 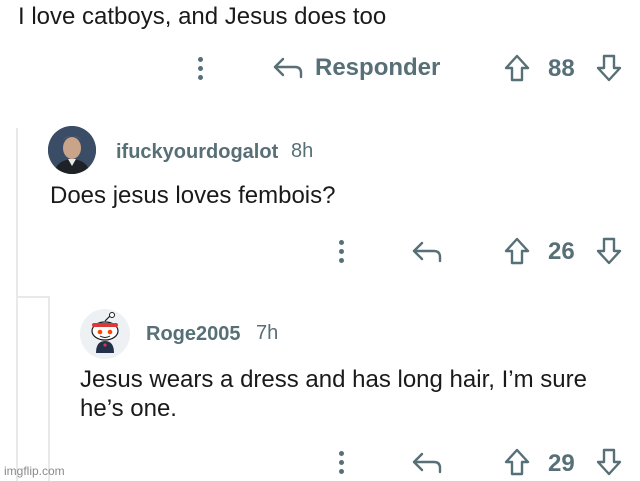 What do you see at coordinates (302, 151) in the screenshot?
I see `comment-age: 8h` at bounding box center [302, 151].